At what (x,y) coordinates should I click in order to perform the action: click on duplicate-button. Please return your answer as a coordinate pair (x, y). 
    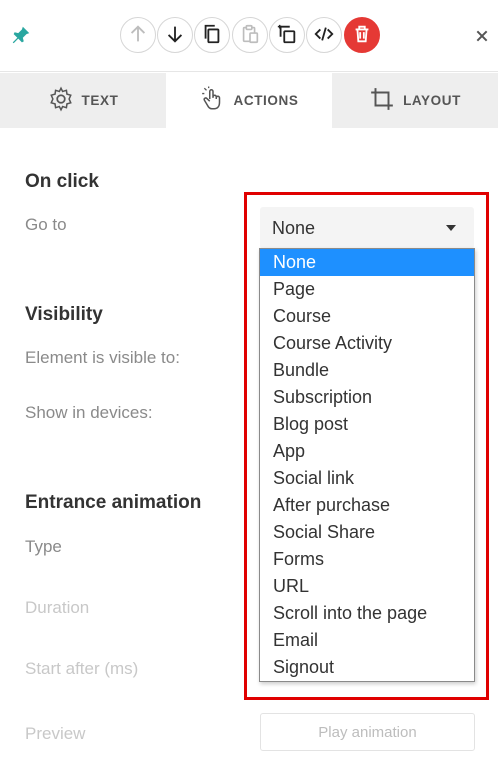
    Looking at the image, I should click on (287, 35).